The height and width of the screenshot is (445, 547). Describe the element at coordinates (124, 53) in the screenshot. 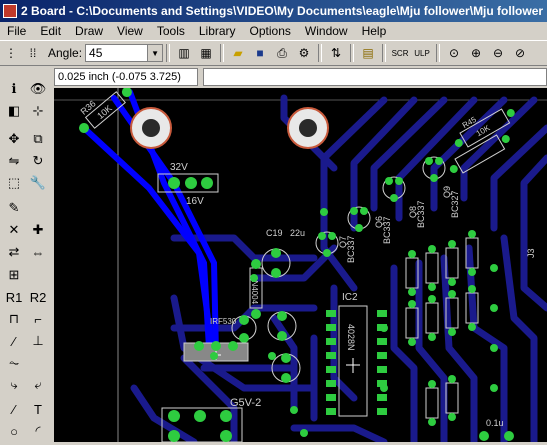

I see `angle-select: 45 ▼` at that location.